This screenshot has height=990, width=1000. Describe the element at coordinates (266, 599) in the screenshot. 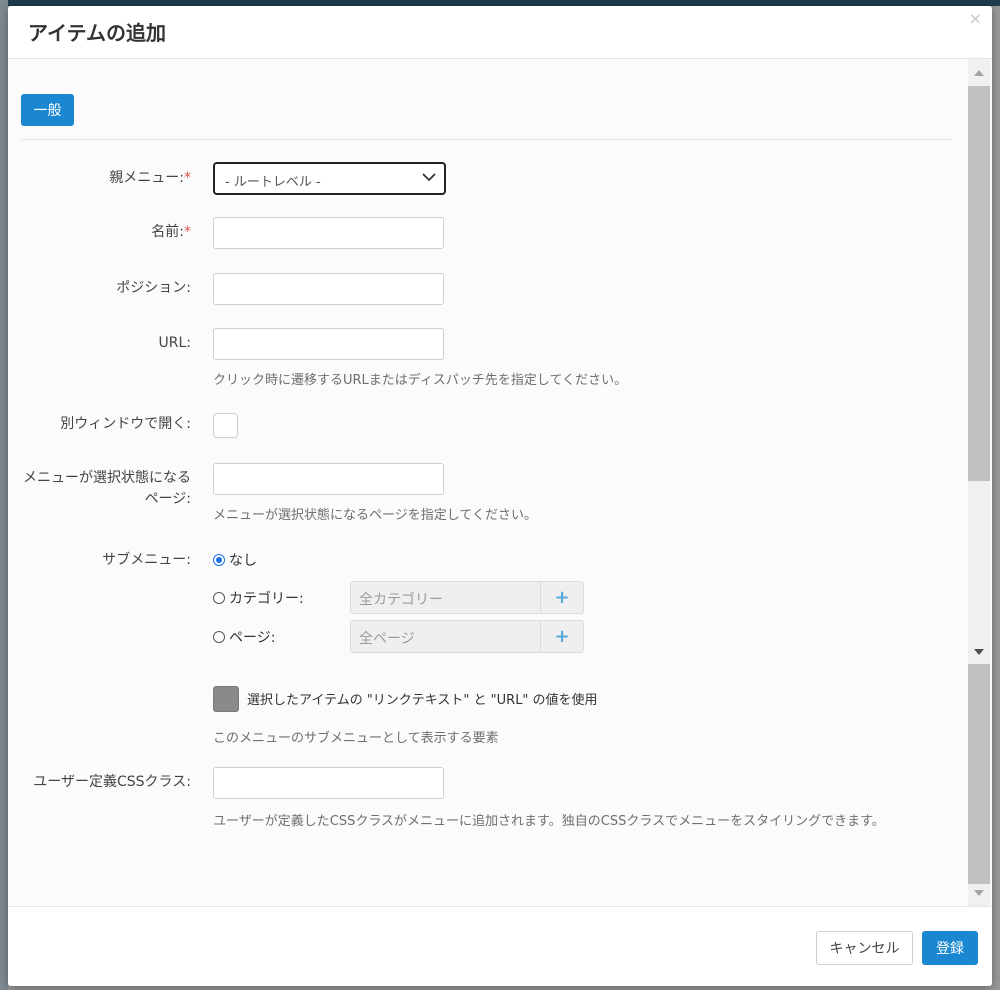

I see `submenu-option-category-label: カテゴリー:` at that location.